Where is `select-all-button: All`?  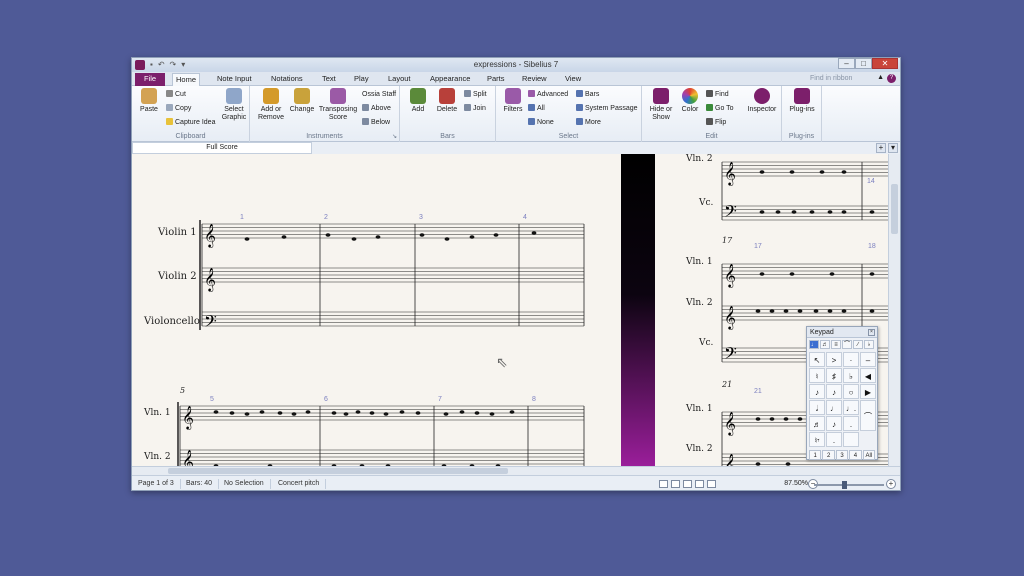 select-all-button: All is located at coordinates (536, 108).